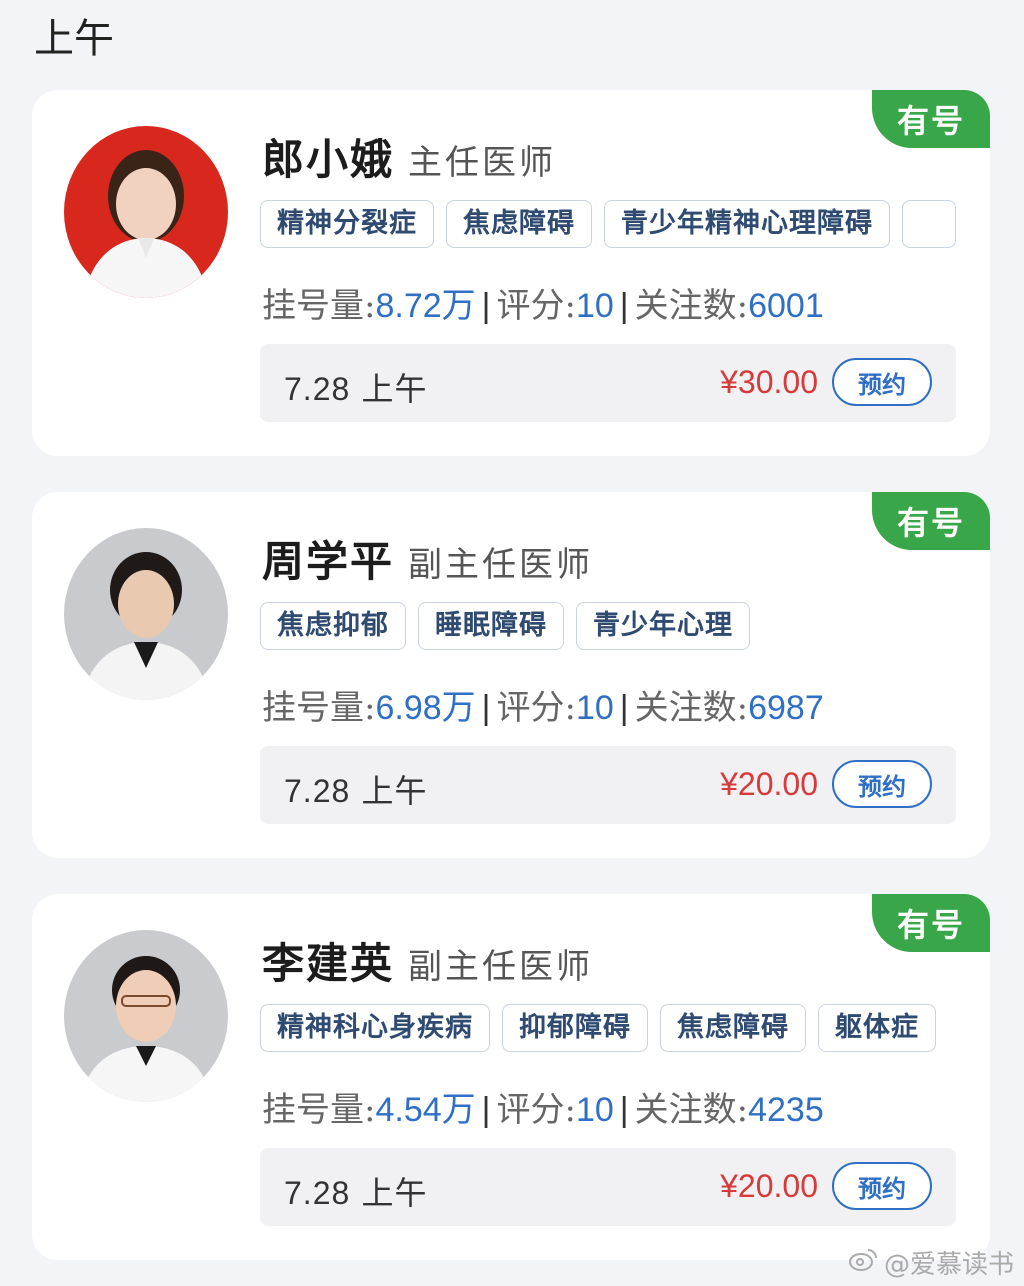  What do you see at coordinates (747, 224) in the screenshot?
I see `specialty-tag: 青少年精神心理障碍` at bounding box center [747, 224].